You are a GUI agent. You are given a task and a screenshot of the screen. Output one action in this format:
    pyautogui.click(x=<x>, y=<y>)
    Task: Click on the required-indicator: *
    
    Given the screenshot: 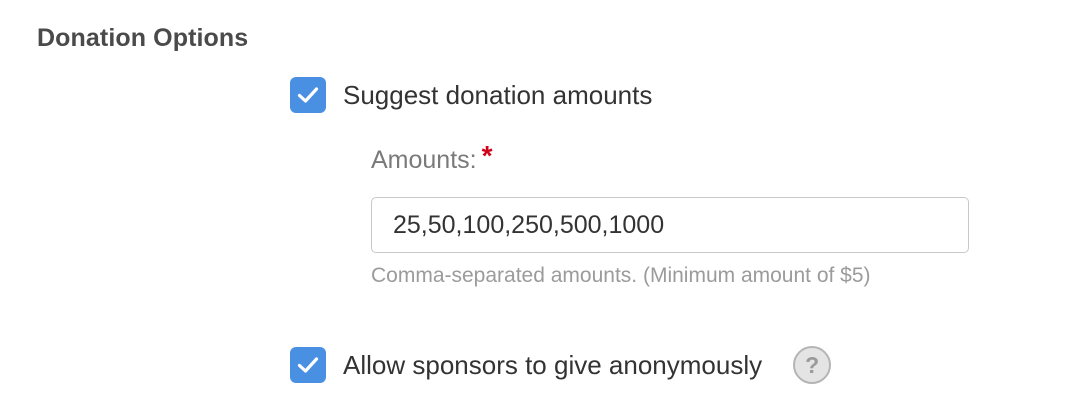 What is the action you would take?
    pyautogui.click(x=487, y=155)
    